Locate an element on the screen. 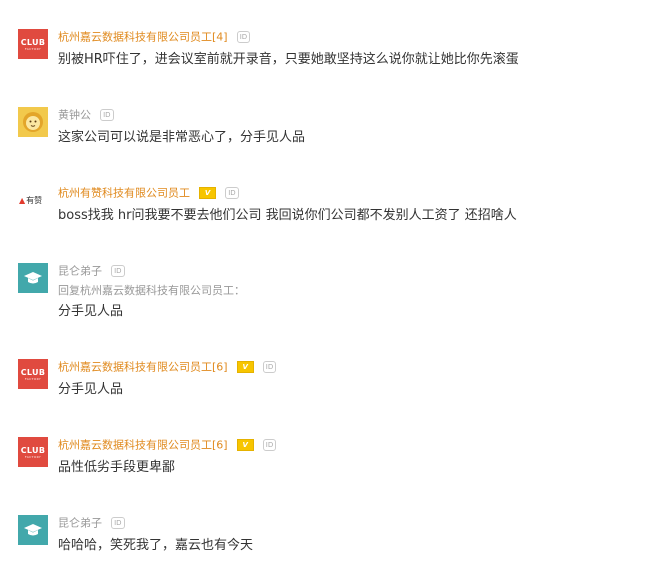 This screenshot has height=563, width=670. username: 杭州有赞科技有限公司员工 is located at coordinates (124, 193).